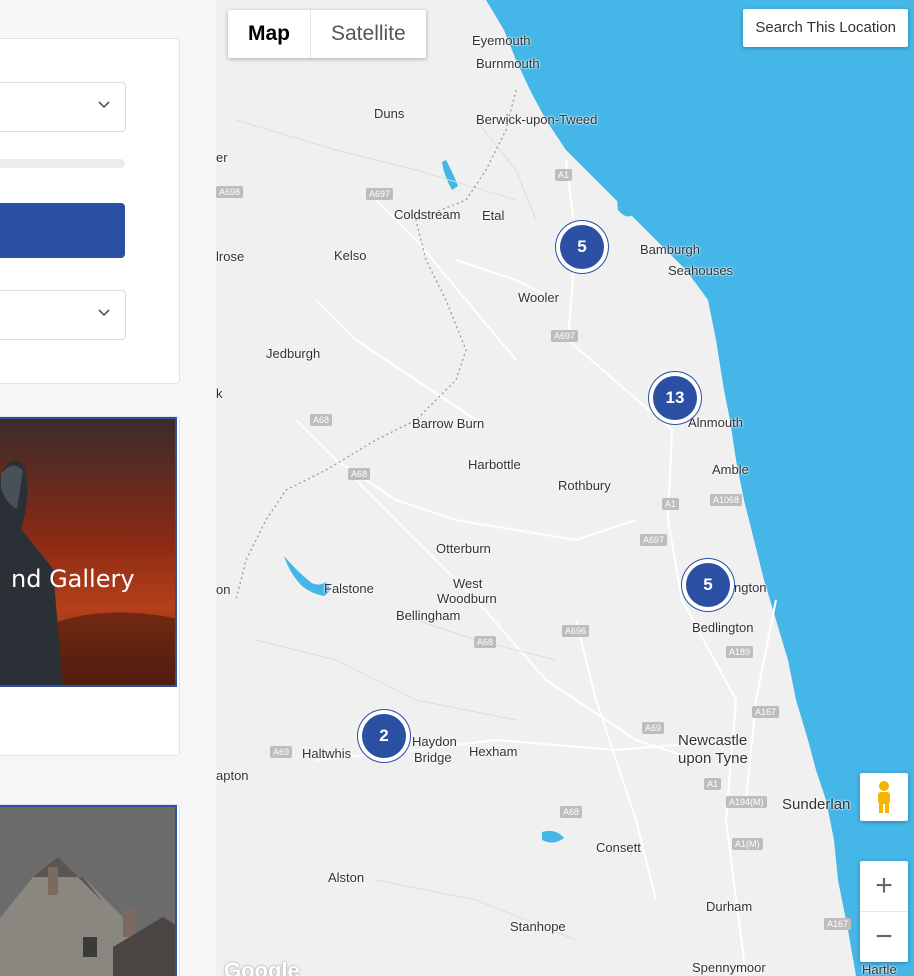 The height and width of the screenshot is (976, 914). Describe the element at coordinates (368, 34) in the screenshot. I see `map-type-satellite-button: Satellite` at that location.